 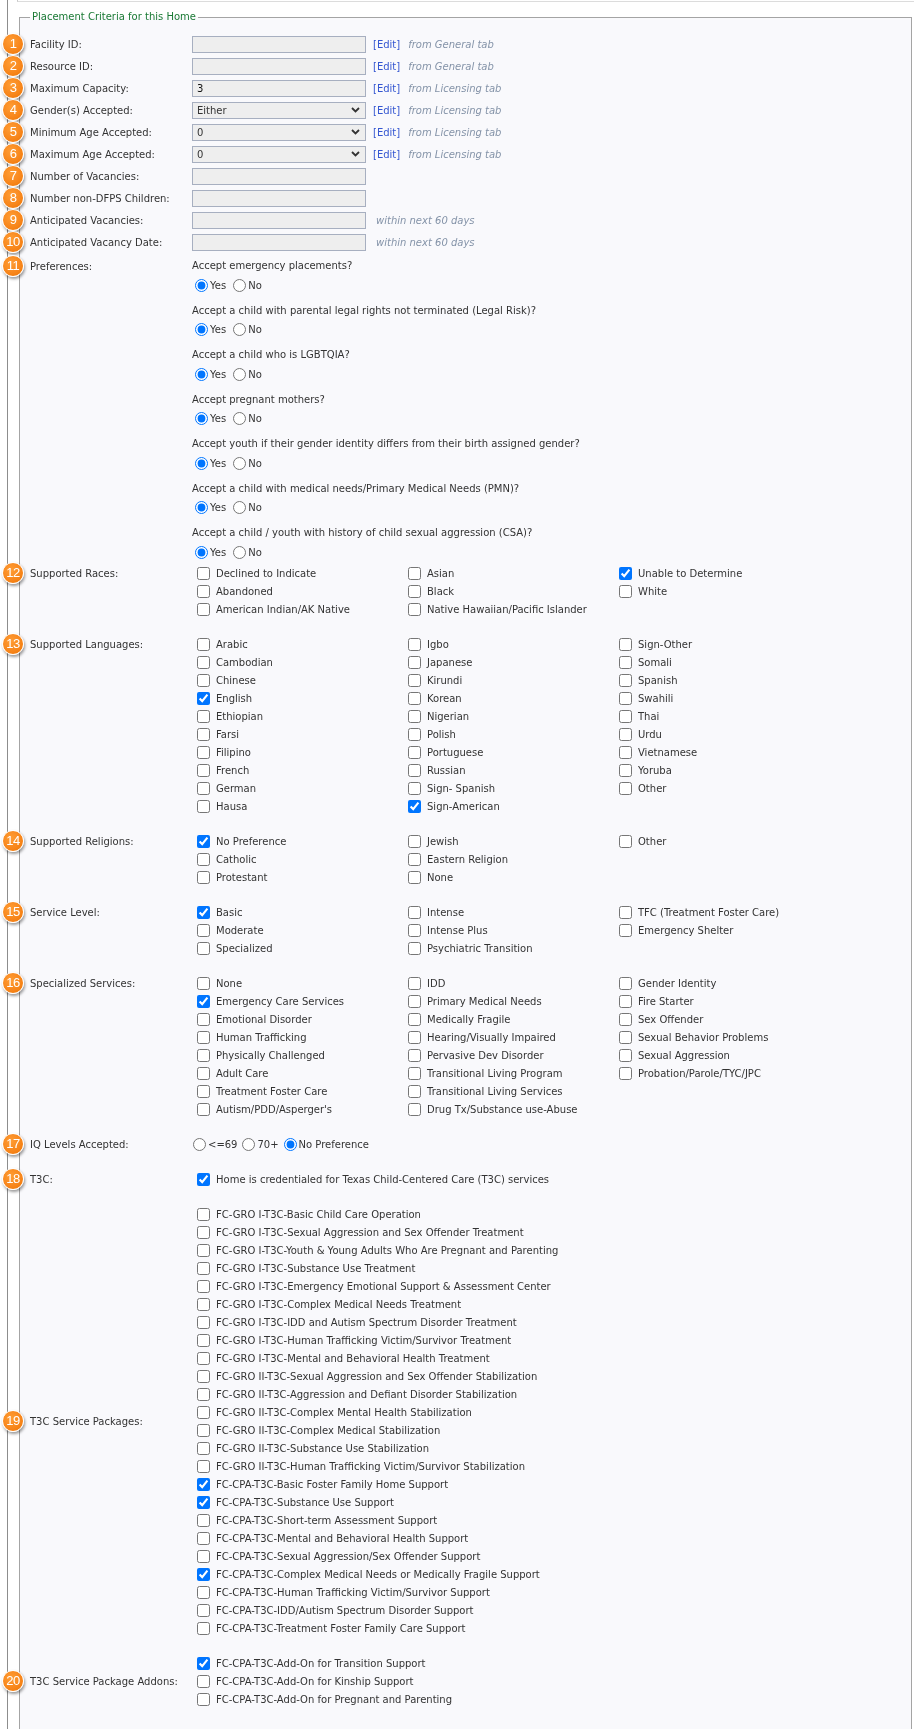 I want to click on option-label: Korean, so click(x=444, y=698).